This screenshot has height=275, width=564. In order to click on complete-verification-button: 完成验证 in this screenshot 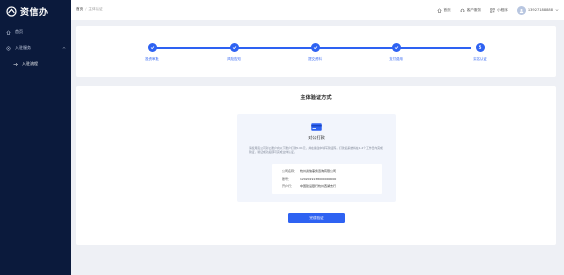, I will do `click(316, 218)`.